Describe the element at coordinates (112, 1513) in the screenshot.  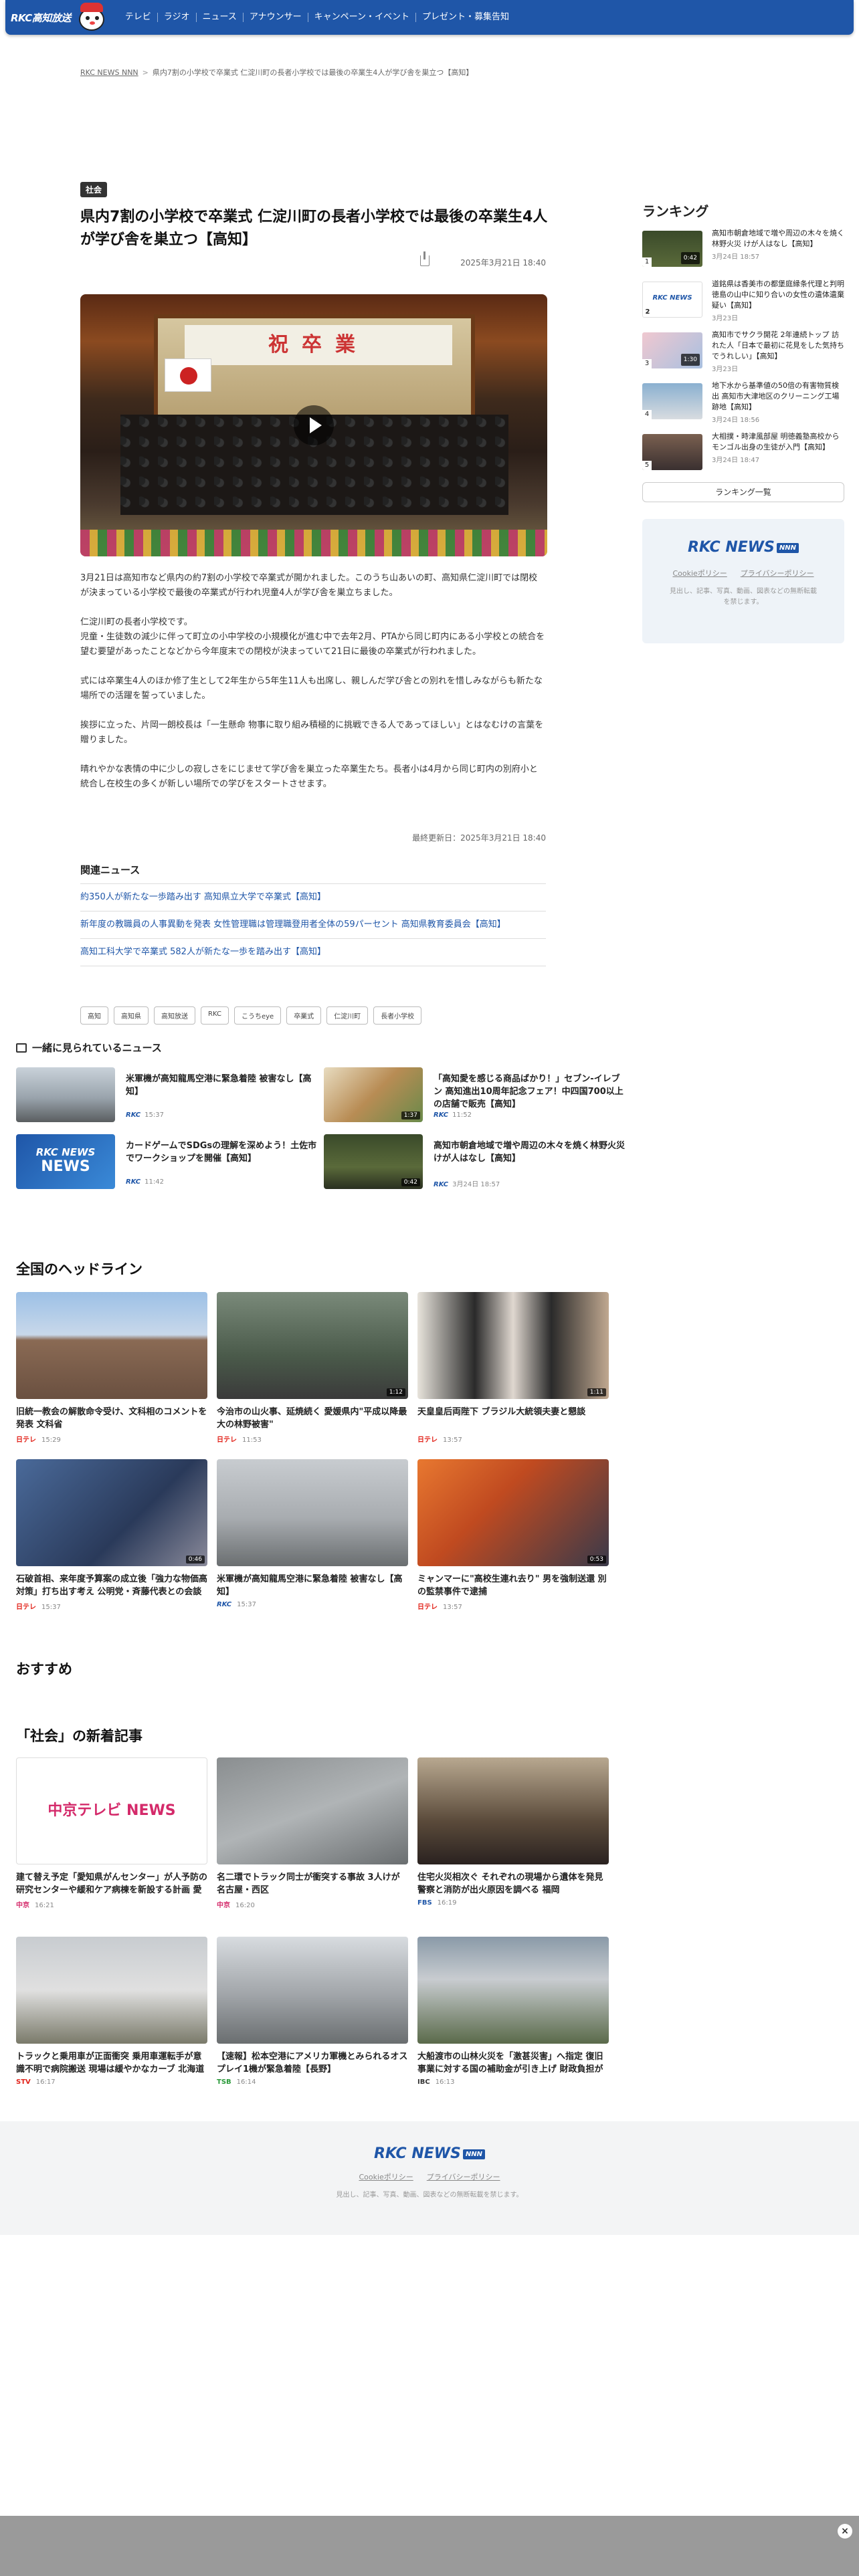
I see `thumbnail: 0:46` at that location.